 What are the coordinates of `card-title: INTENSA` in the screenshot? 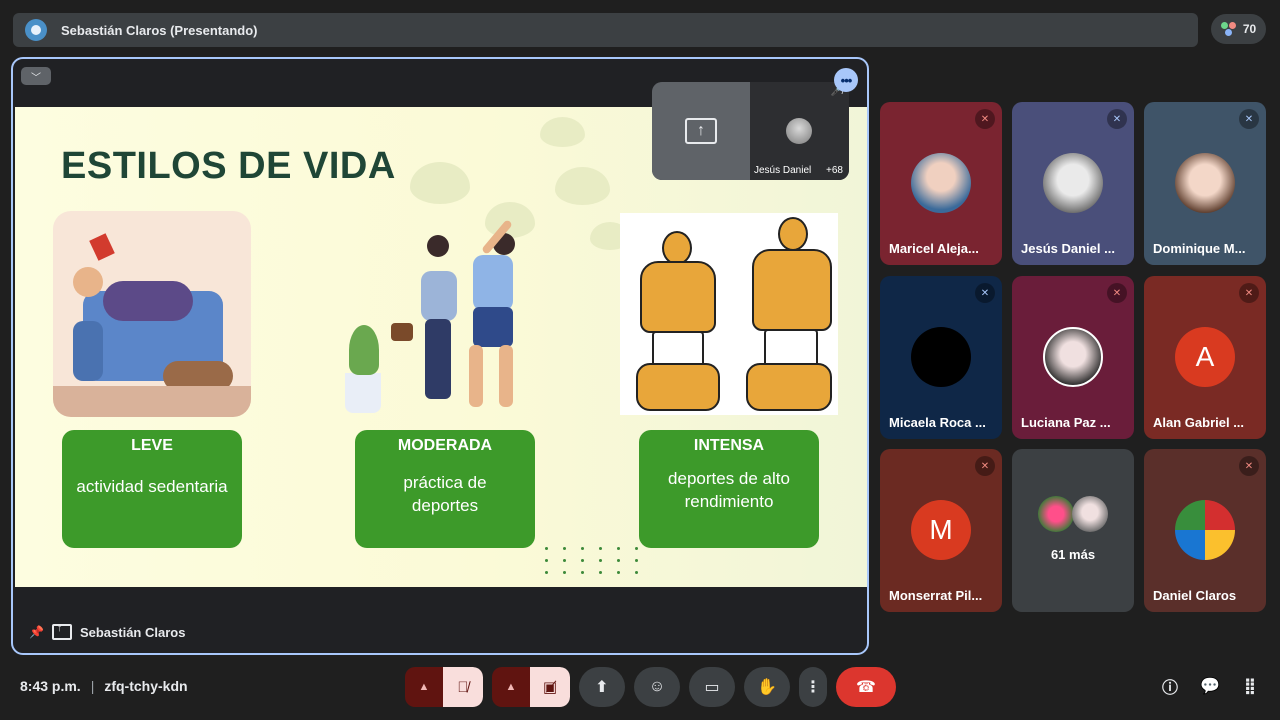 It's located at (729, 445).